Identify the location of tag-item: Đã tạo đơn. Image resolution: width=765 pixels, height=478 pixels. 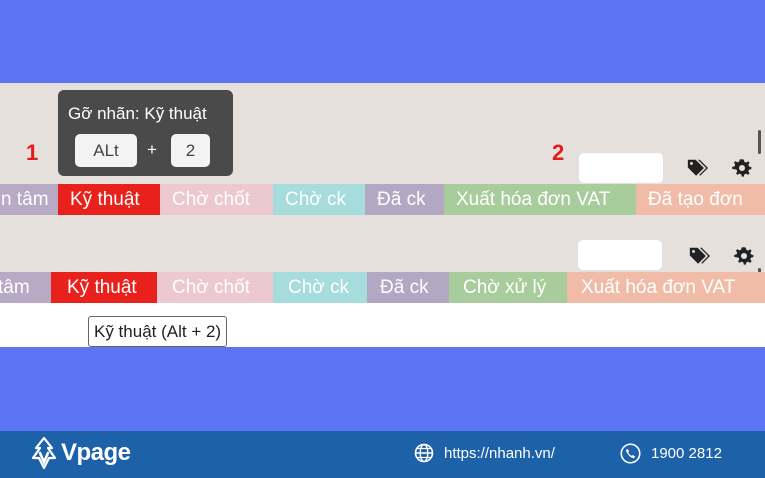
(700, 199).